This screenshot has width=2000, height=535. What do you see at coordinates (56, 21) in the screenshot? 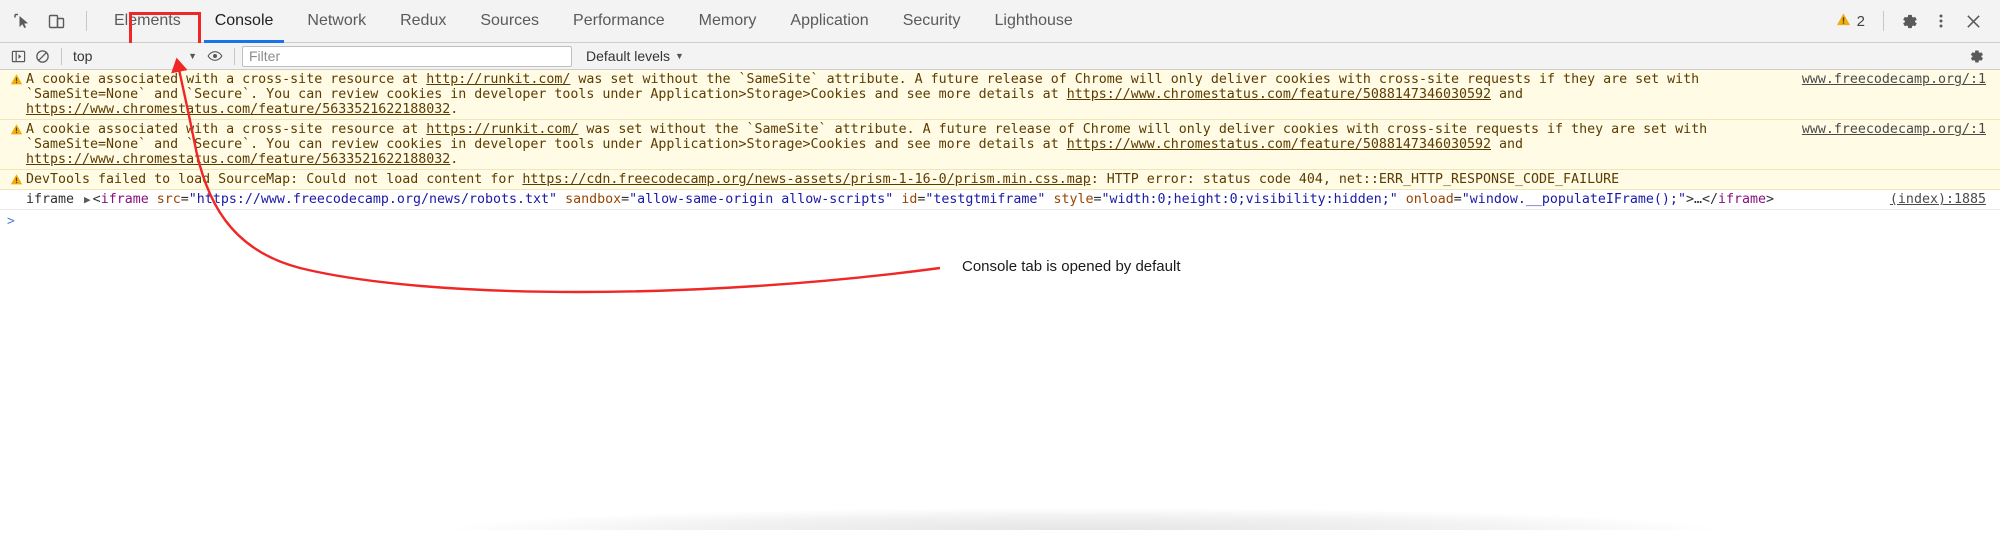
I see `device-toolbar-icon` at bounding box center [56, 21].